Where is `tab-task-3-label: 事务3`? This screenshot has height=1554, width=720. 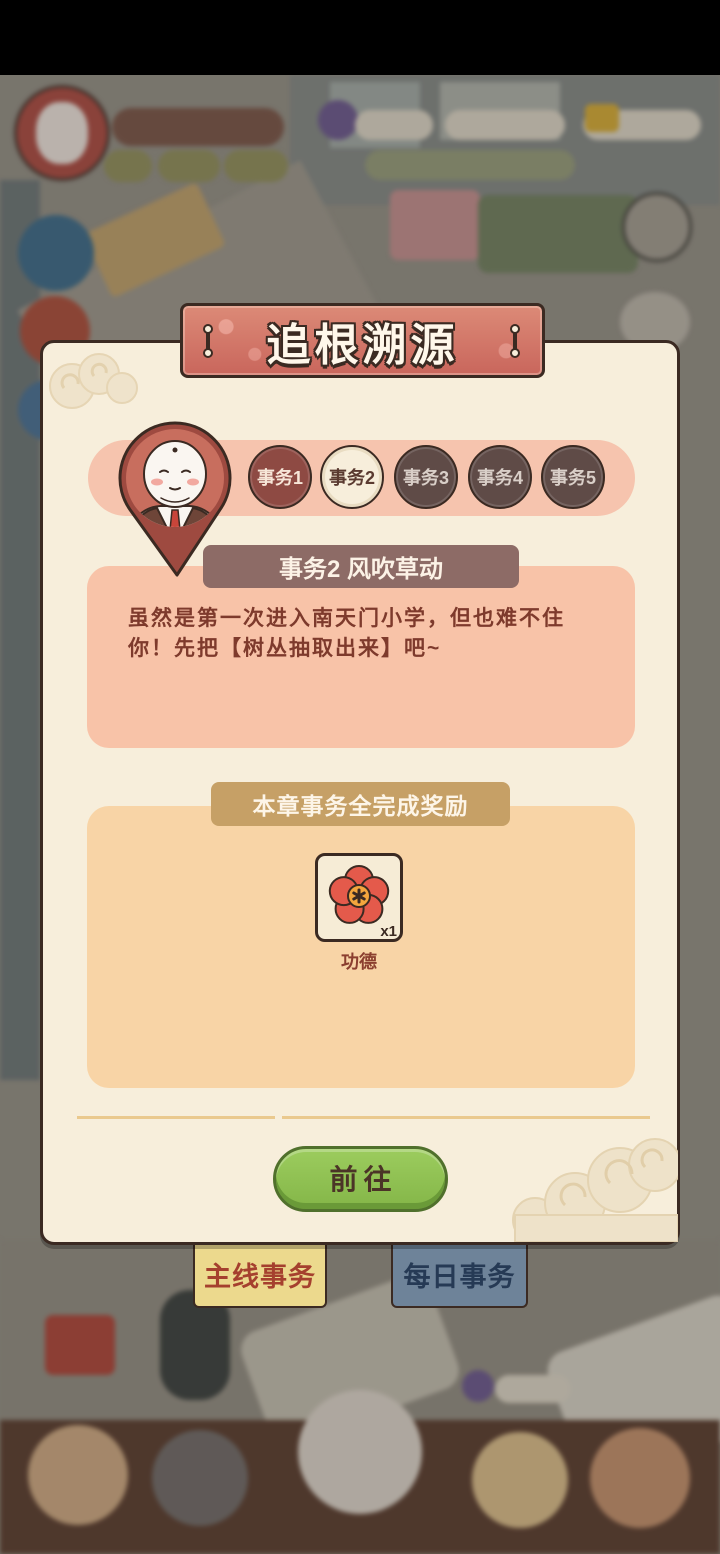
tab-task-3-label: 事务3 is located at coordinates (425, 478).